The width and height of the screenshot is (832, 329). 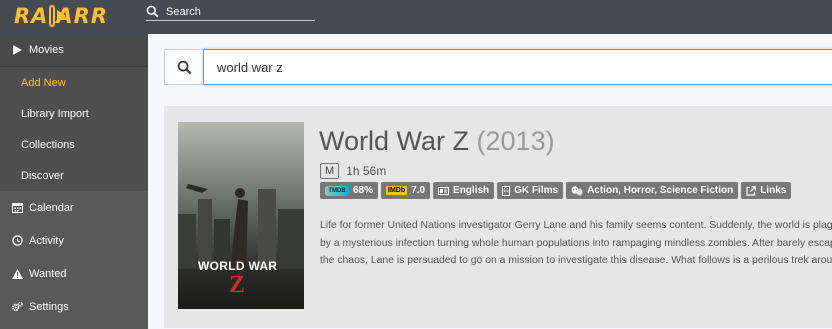 I want to click on movie-title: World War Z (2013), so click(x=437, y=141).